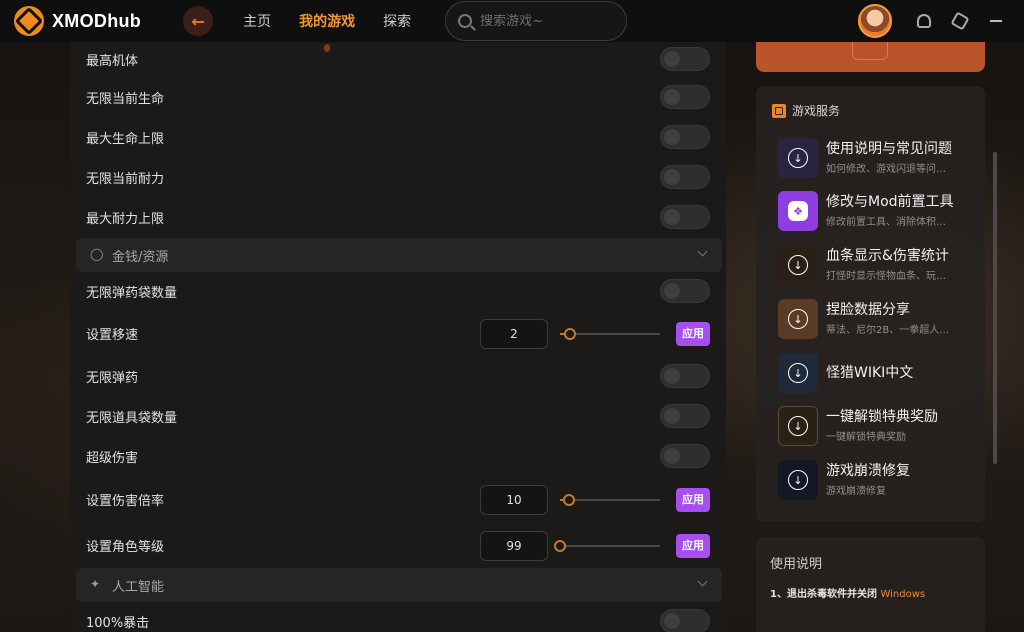  What do you see at coordinates (112, 61) in the screenshot?
I see `cheat-label: 最高机体` at bounding box center [112, 61].